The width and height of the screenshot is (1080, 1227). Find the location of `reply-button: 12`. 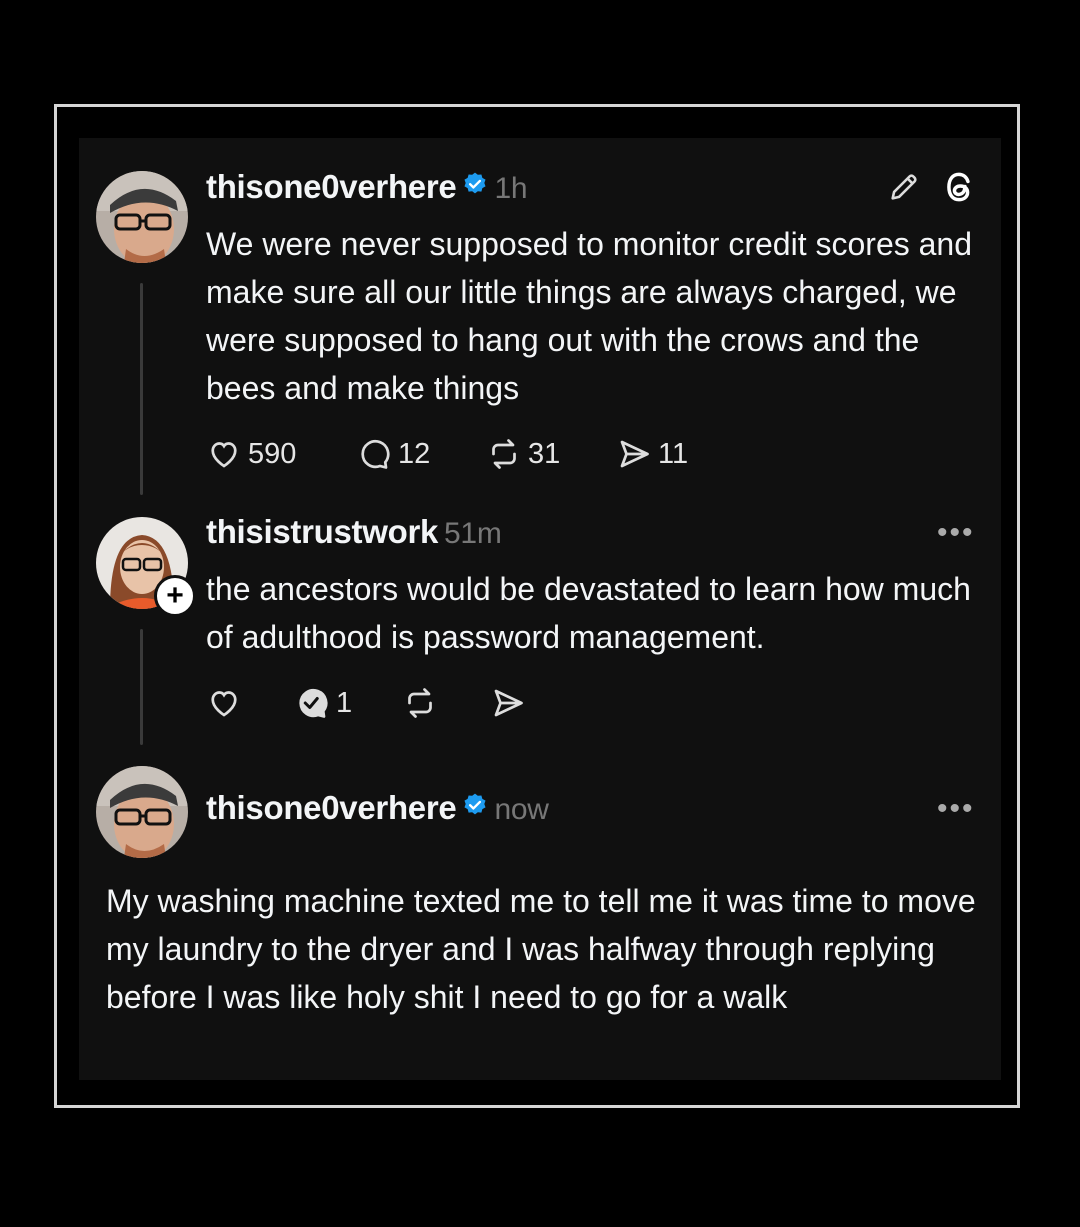

reply-button: 12 is located at coordinates (421, 454).